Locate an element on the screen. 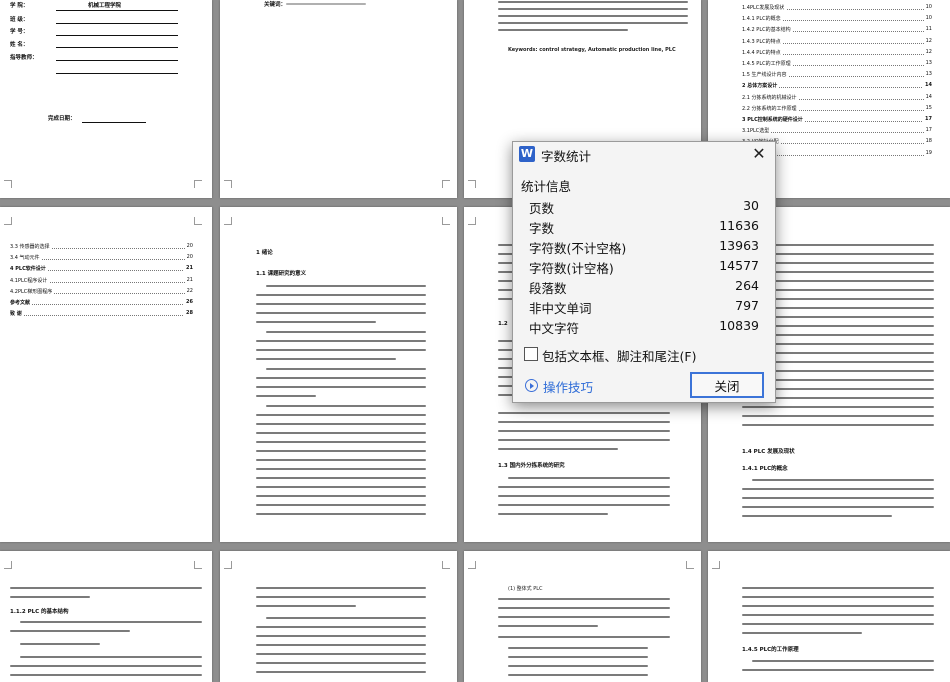 This screenshot has height=682, width=950. toc-entry-page: 13 is located at coordinates (927, 74).